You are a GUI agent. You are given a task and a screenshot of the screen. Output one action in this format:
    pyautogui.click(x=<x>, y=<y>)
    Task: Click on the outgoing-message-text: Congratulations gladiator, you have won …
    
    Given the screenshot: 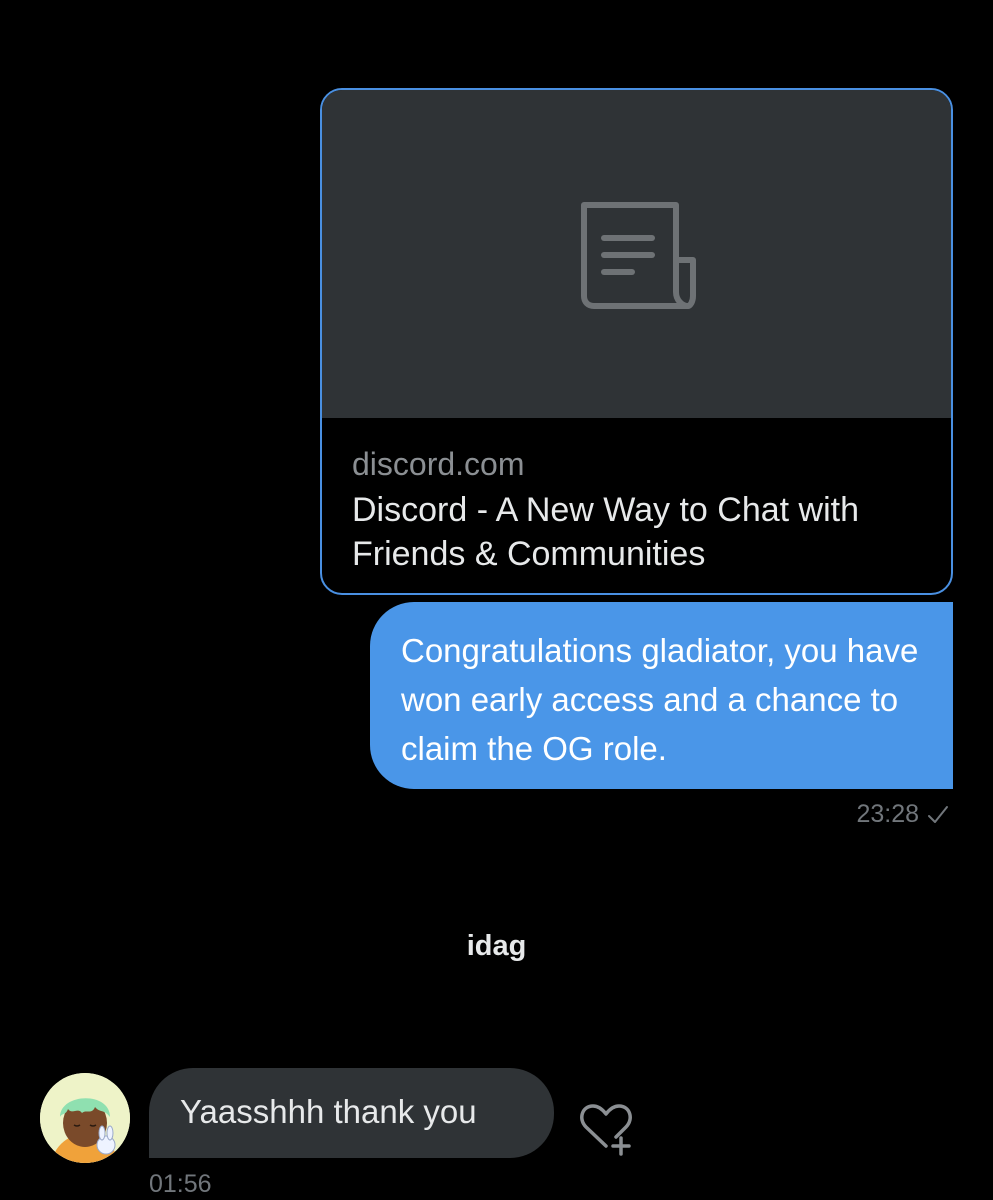 What is the action you would take?
    pyautogui.click(x=660, y=699)
    